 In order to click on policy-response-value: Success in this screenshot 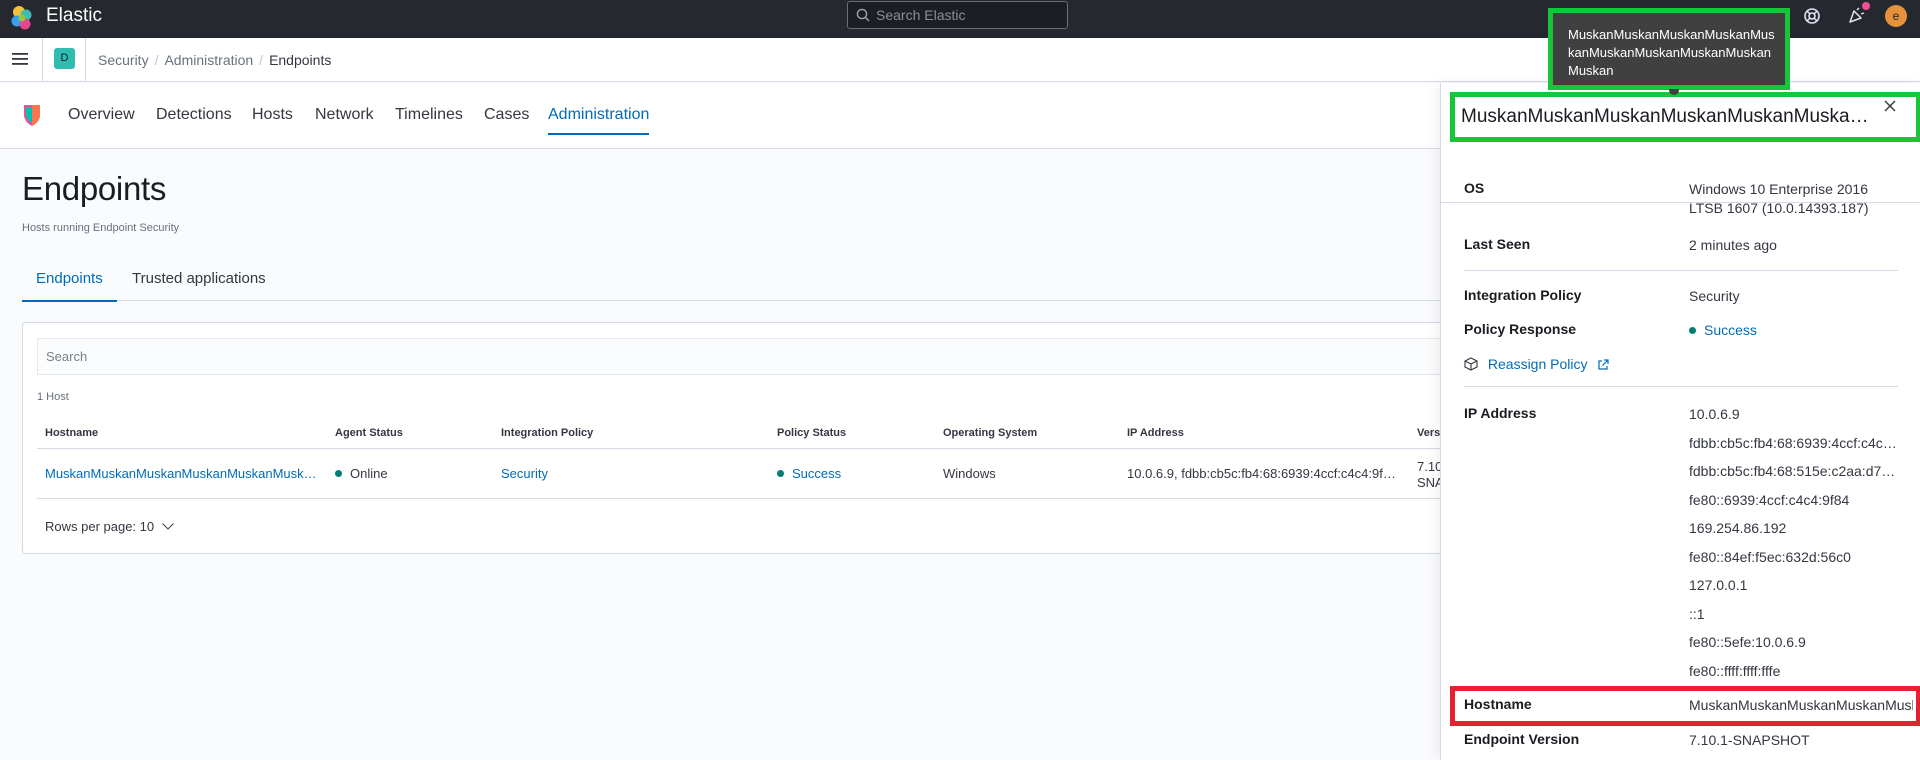, I will do `click(1796, 330)`.